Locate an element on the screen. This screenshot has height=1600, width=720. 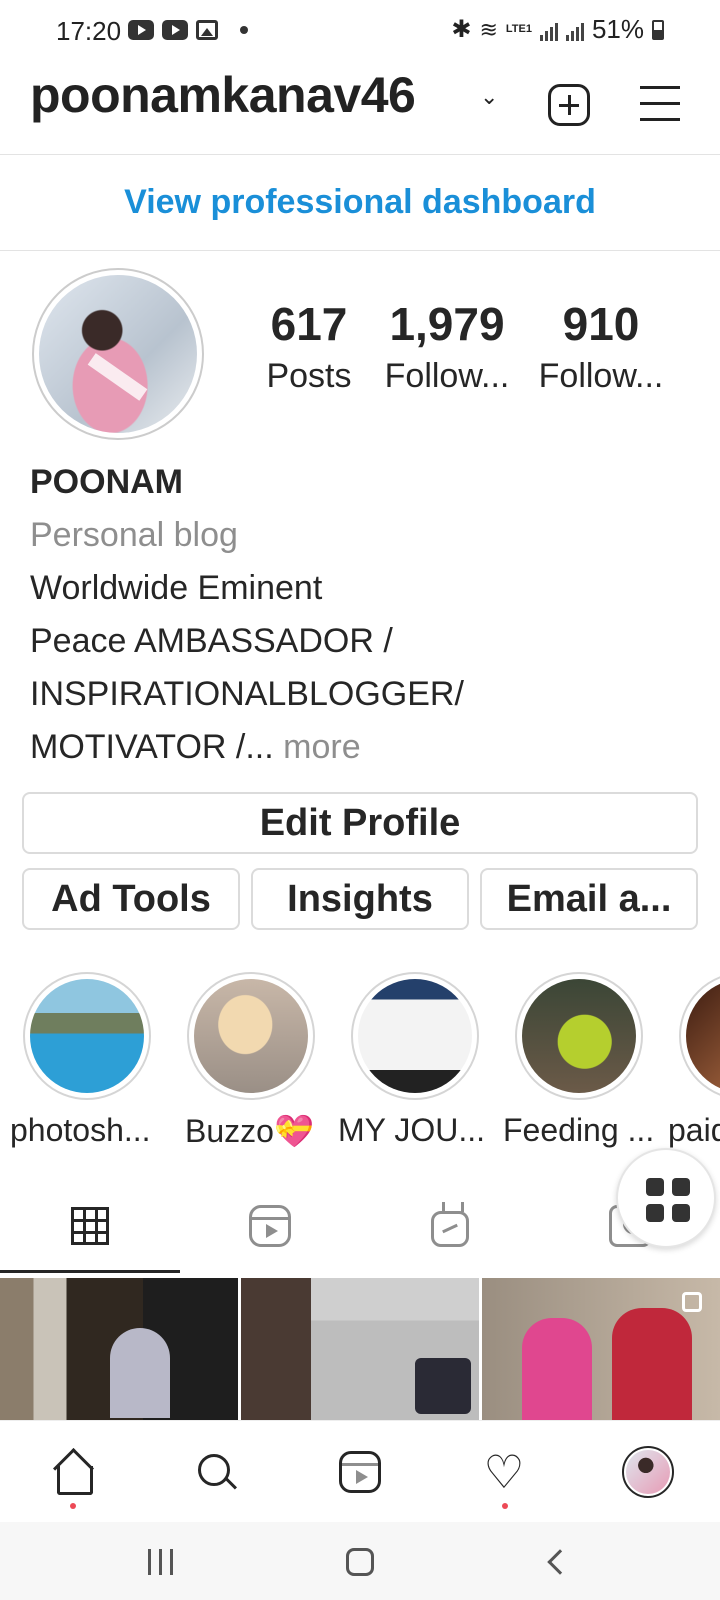
display-name: POONAM is located at coordinates (106, 482).